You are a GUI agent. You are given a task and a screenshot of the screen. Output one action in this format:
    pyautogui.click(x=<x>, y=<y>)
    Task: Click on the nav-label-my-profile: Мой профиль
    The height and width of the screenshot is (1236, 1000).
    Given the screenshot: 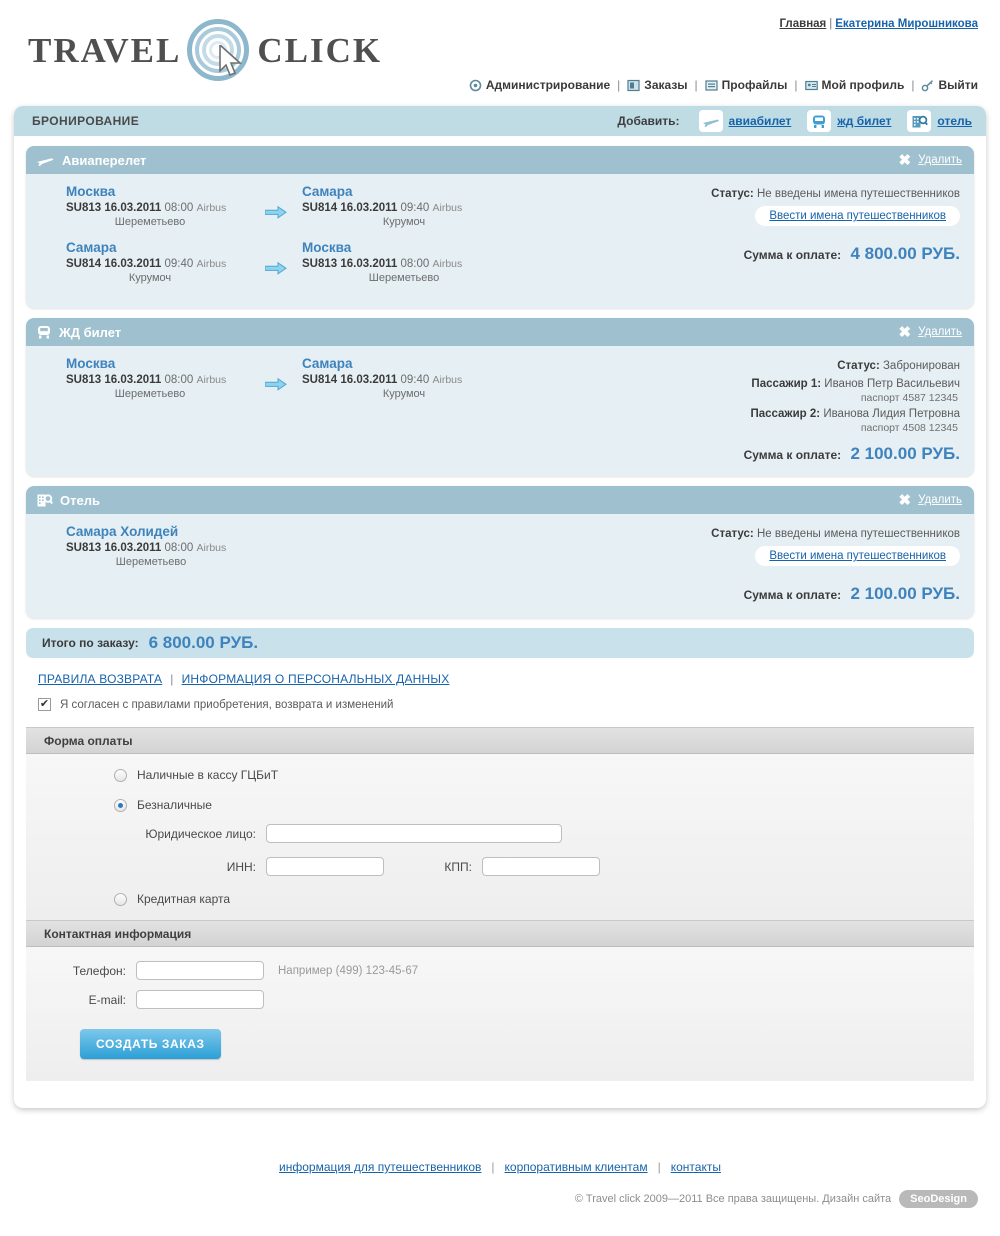 What is the action you would take?
    pyautogui.click(x=863, y=85)
    